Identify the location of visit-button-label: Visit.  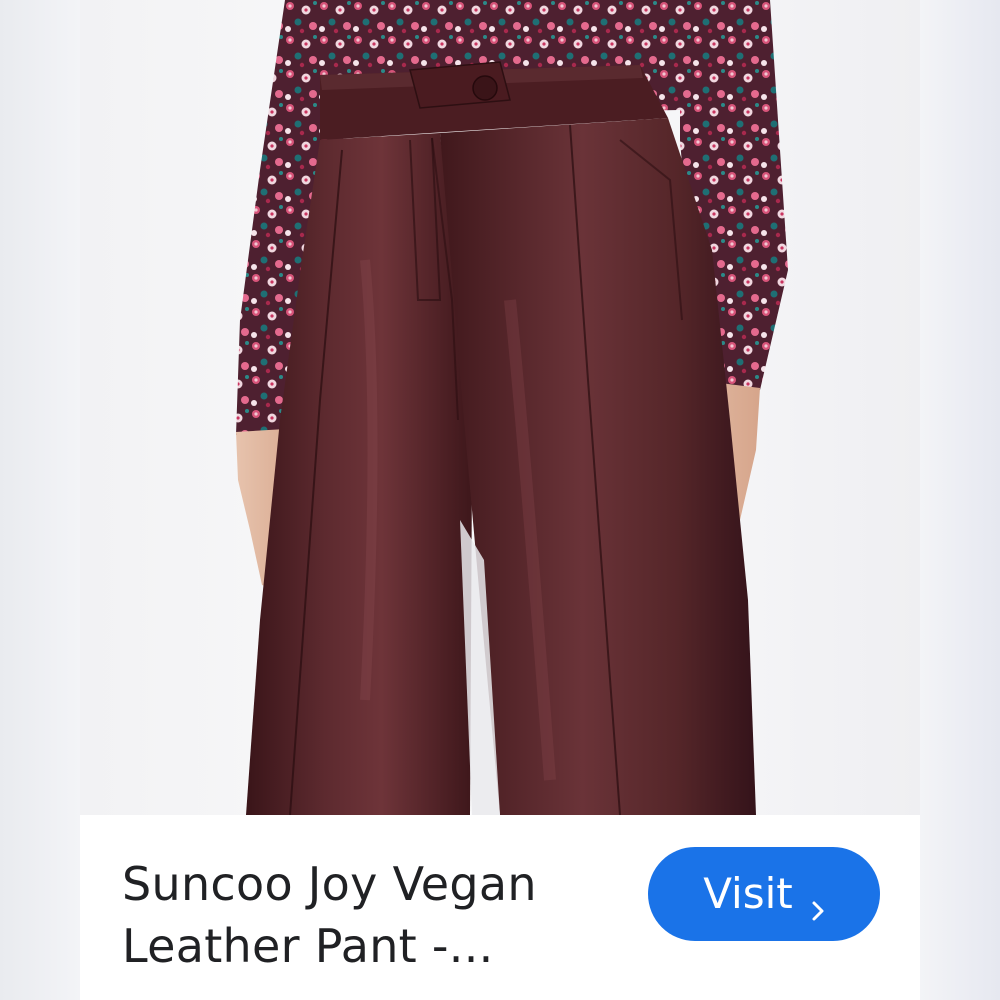
(748, 893).